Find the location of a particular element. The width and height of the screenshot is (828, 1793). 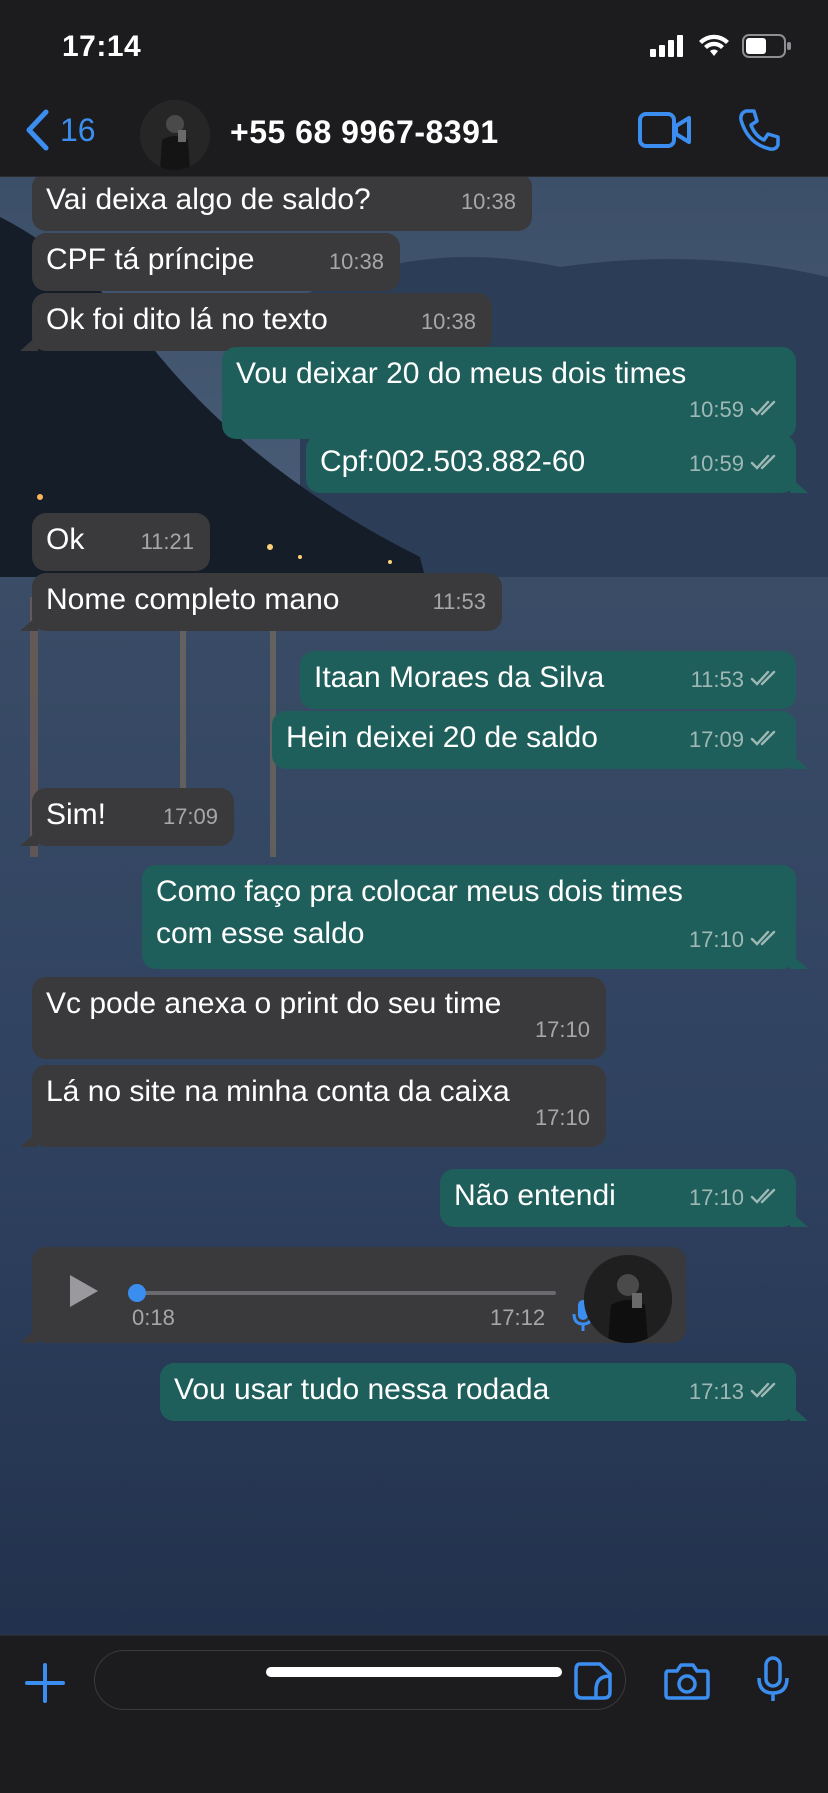

voice-duration: 0:18 is located at coordinates (153, 1317).